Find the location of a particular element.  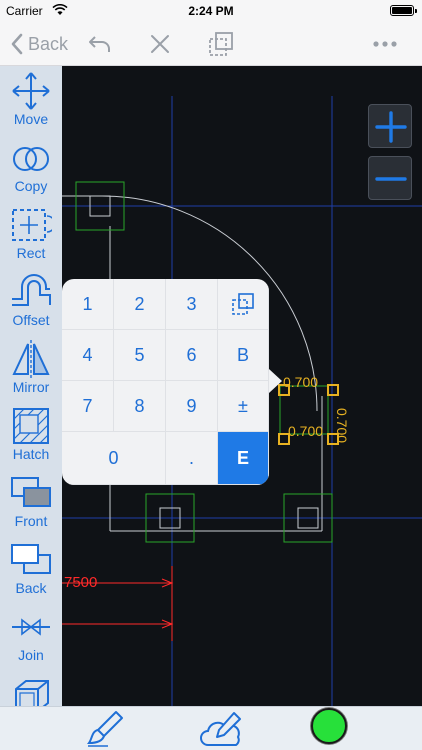

back-button-label: Back is located at coordinates (48, 43).